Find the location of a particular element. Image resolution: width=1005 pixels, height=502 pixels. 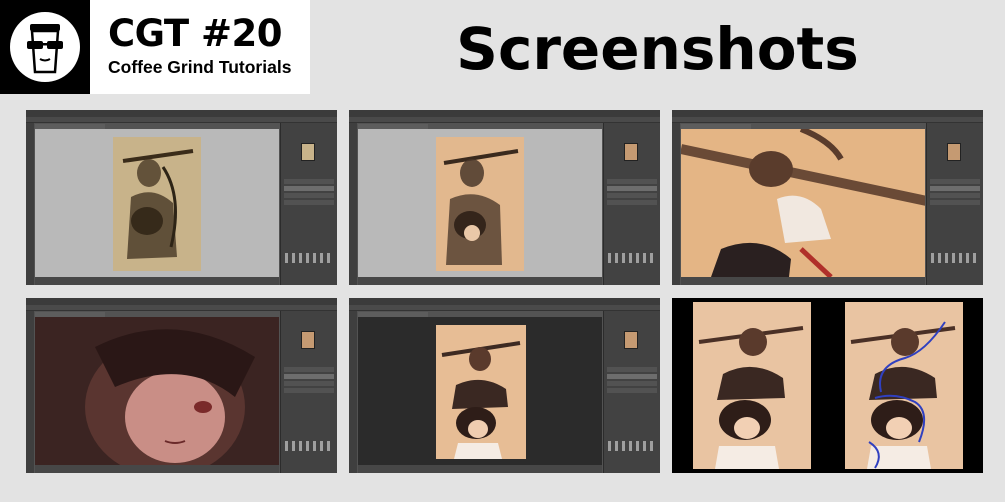

series-subtitle: Coffee Grind Tutorials is located at coordinates (200, 67).